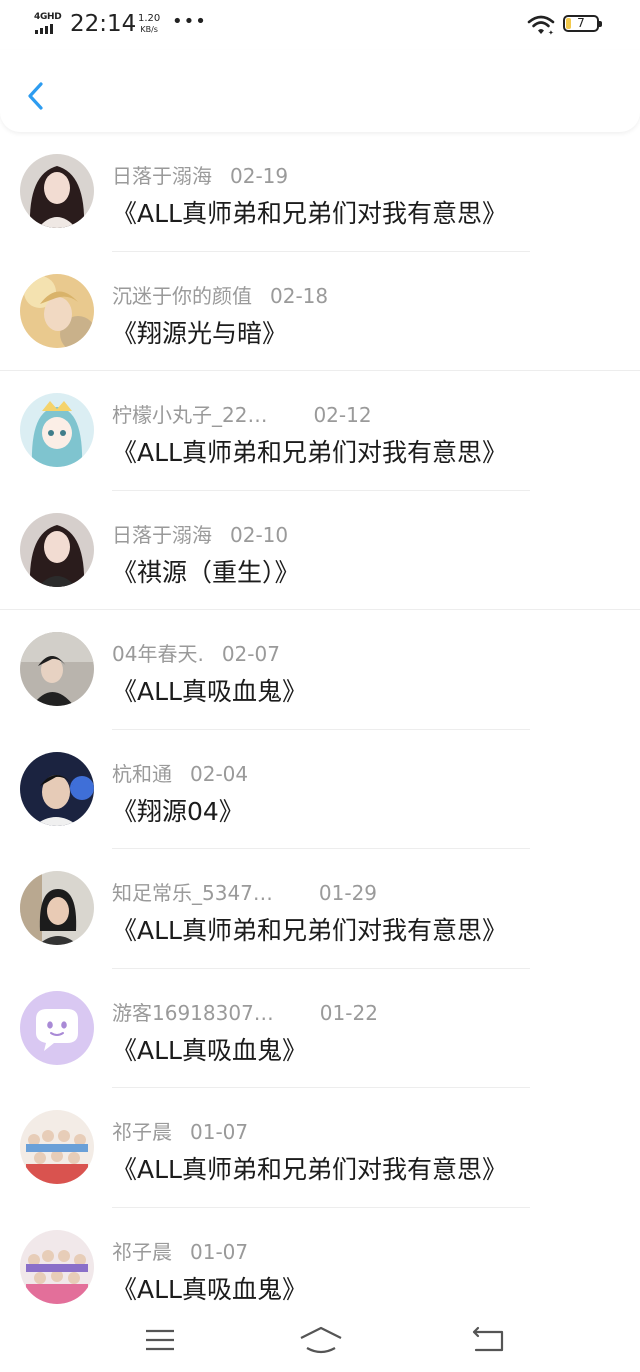  I want to click on ellipsis-icon: •••, so click(189, 21).